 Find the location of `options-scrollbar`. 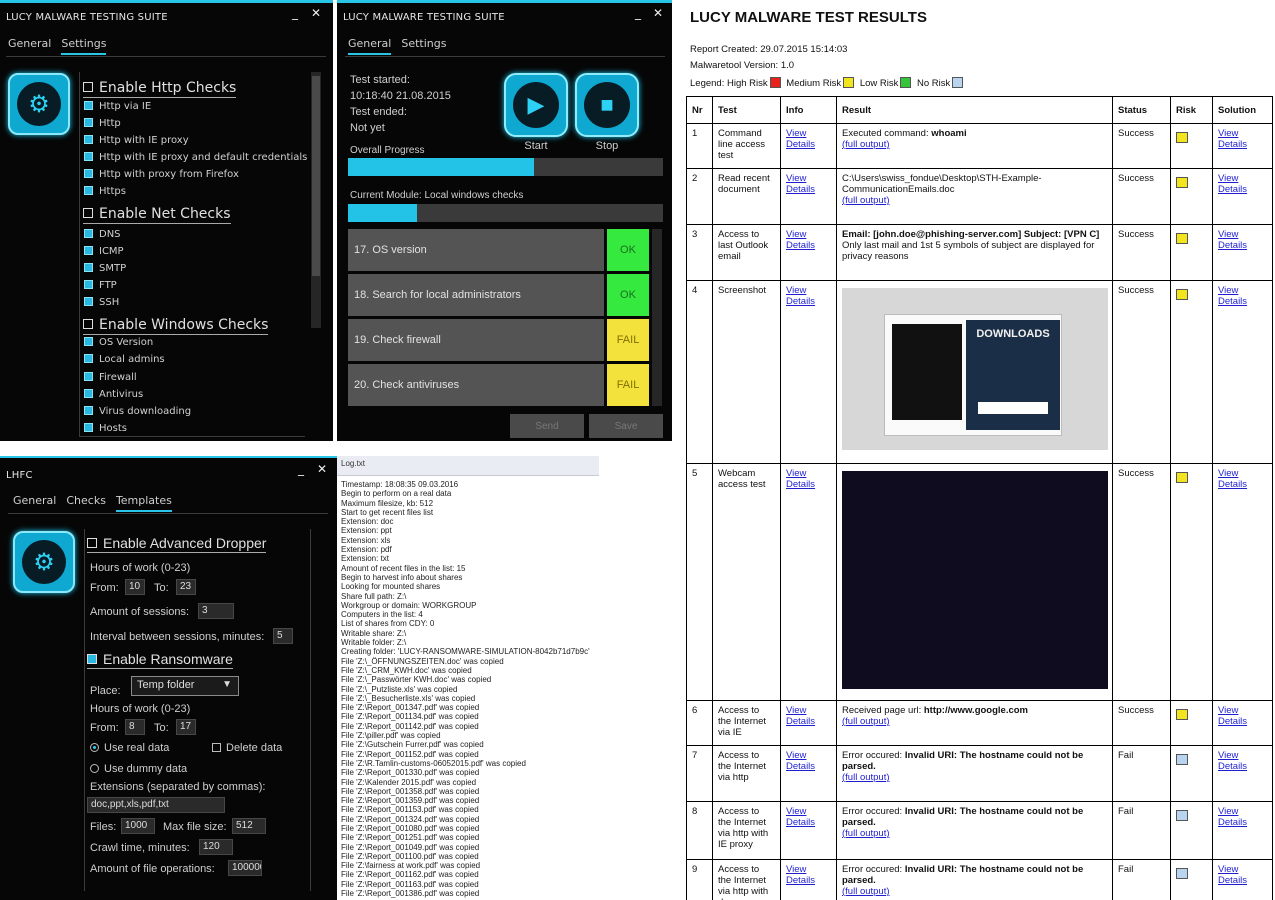

options-scrollbar is located at coordinates (316, 200).